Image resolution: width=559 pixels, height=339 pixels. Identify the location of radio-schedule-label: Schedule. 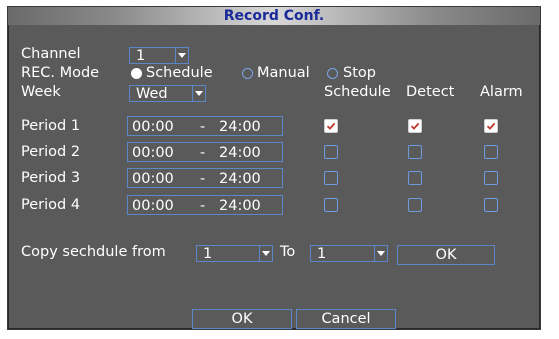
(179, 73).